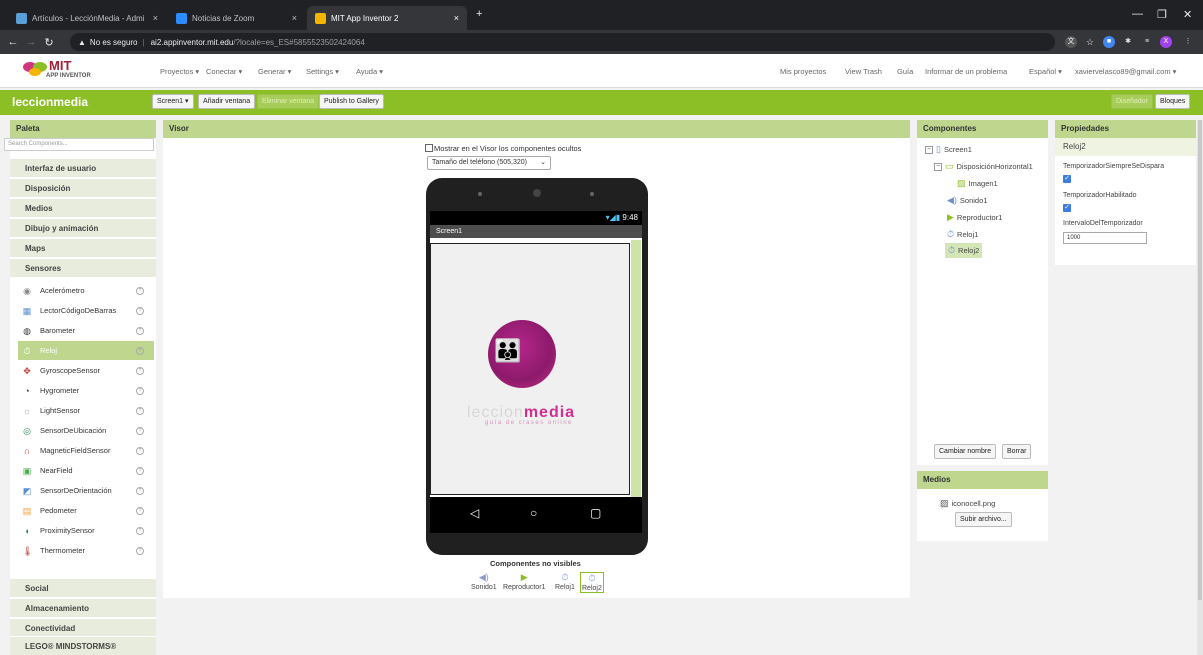  What do you see at coordinates (905, 71) in the screenshot?
I see `link-guia: Guía` at bounding box center [905, 71].